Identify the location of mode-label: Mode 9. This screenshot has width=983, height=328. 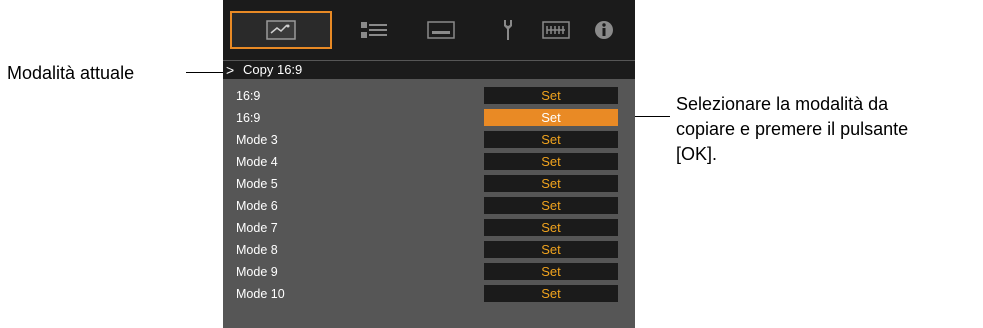
(257, 272).